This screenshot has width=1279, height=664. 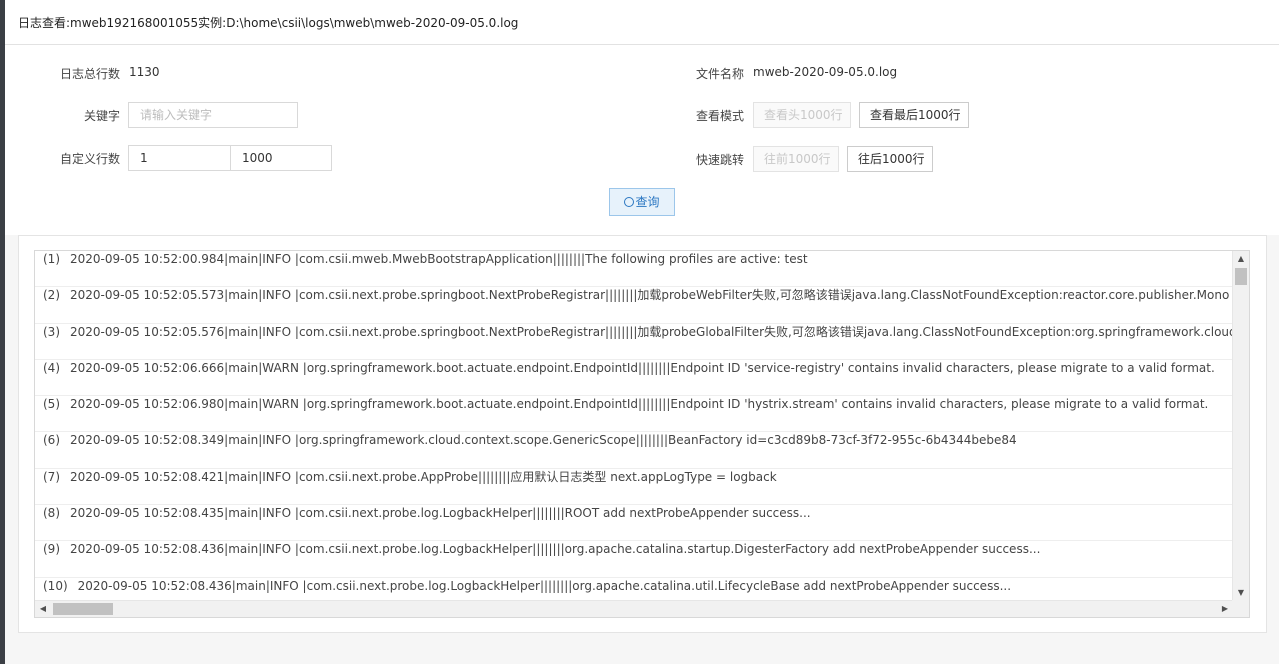 I want to click on log-row-number: (7), so click(x=51, y=476).